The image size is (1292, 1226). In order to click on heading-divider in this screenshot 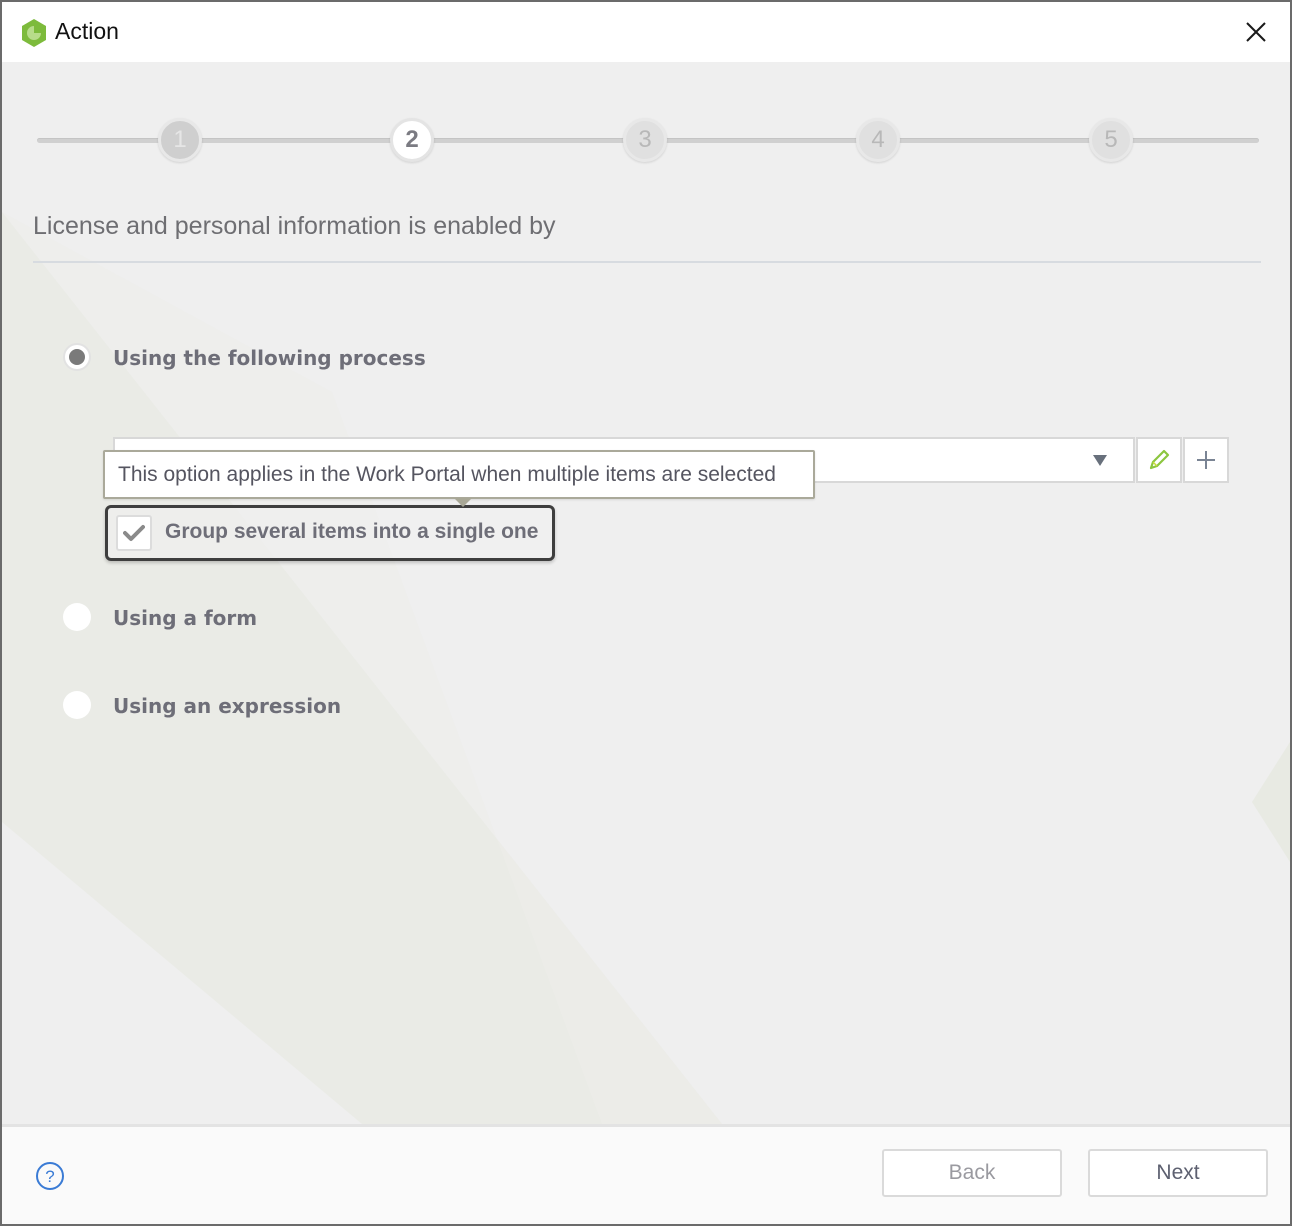, I will do `click(647, 262)`.